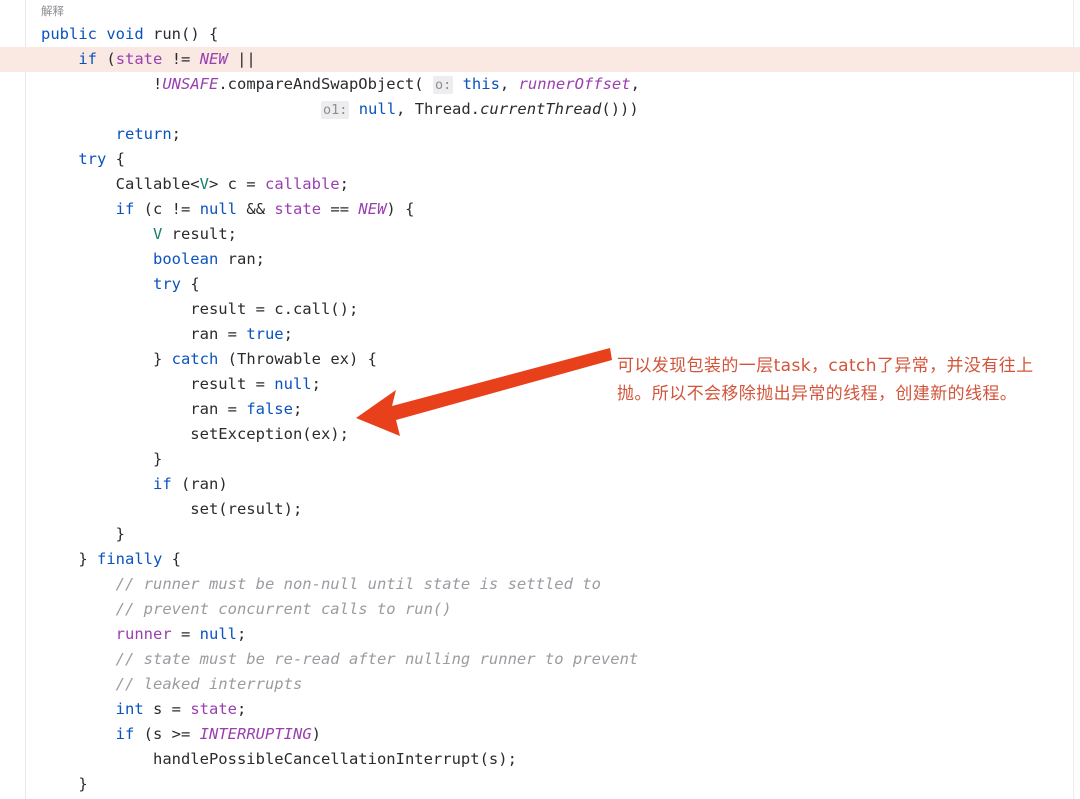 This screenshot has height=799, width=1080. Describe the element at coordinates (195, 184) in the screenshot. I see `code-line: Callable<V> c = callable;` at that location.